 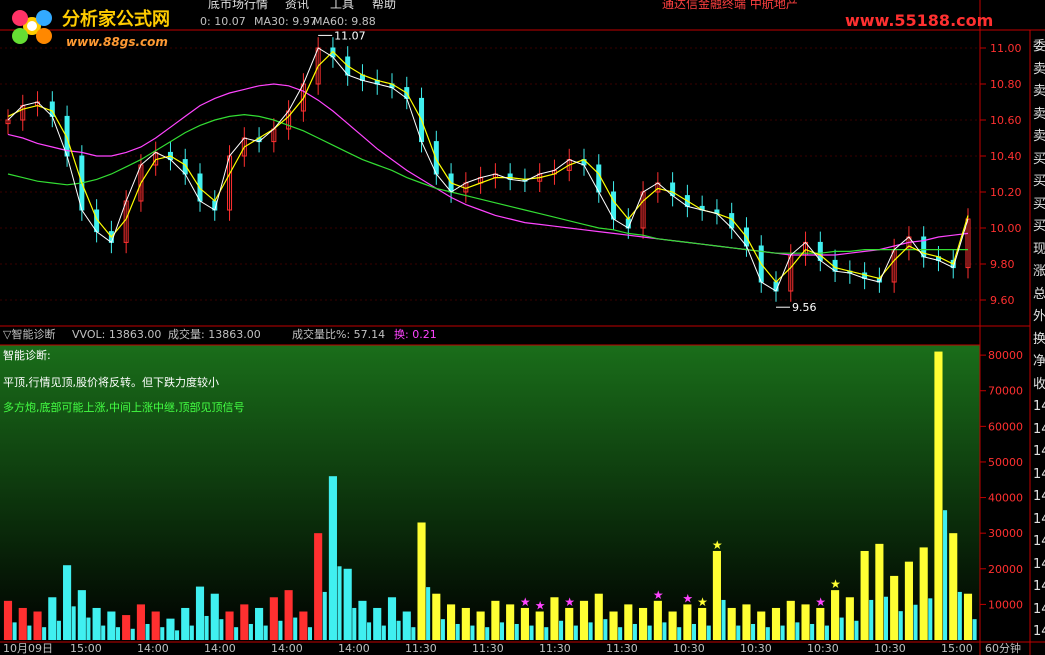 I want to click on volume-tick-label: 60000, so click(x=1005, y=426).